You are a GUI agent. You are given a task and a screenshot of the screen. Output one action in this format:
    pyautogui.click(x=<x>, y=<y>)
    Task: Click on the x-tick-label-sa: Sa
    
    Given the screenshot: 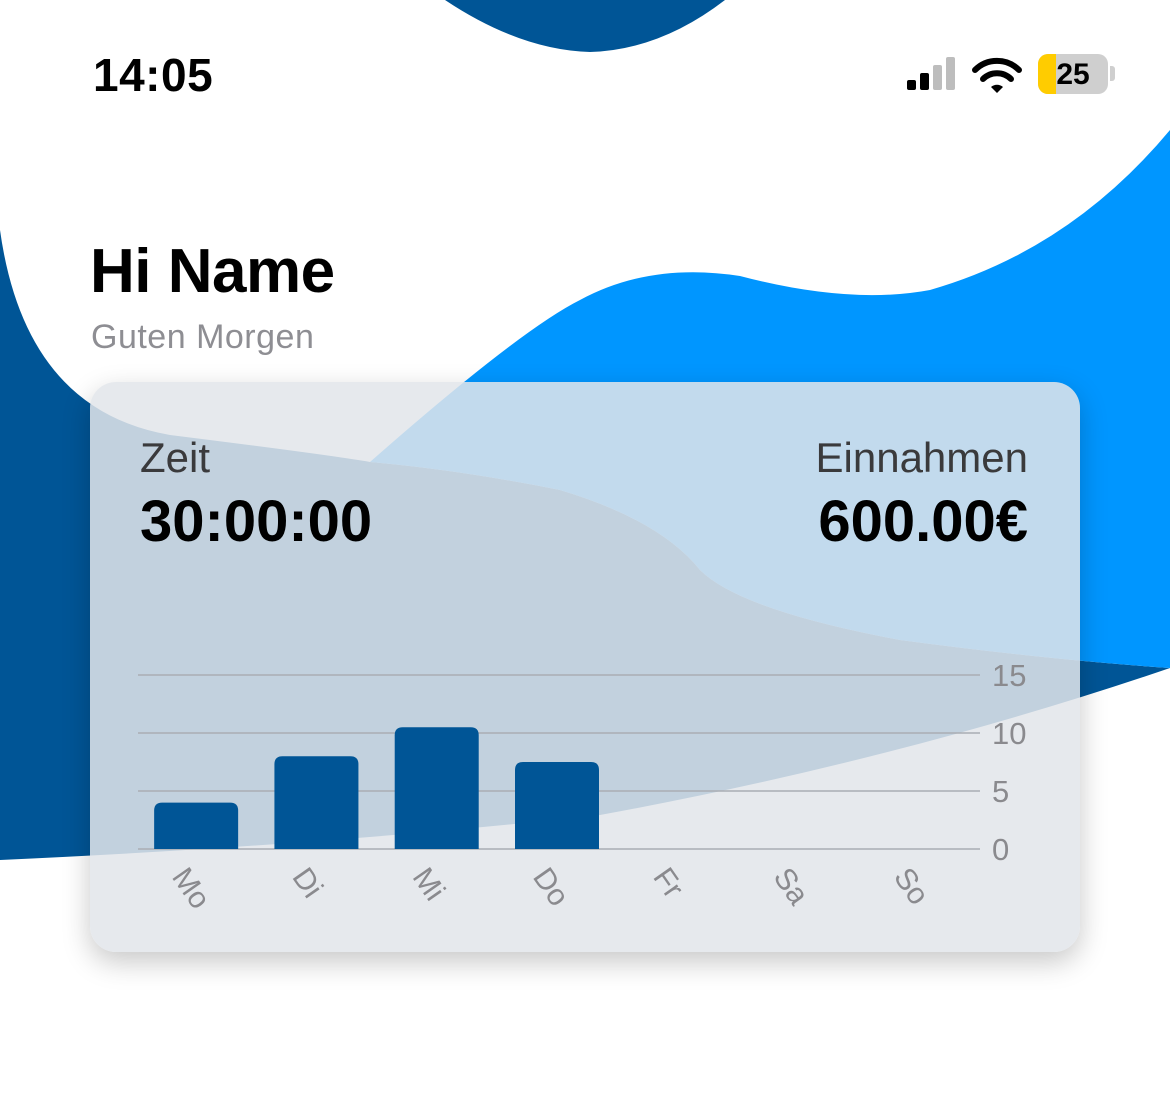 What is the action you would take?
    pyautogui.click(x=791, y=886)
    